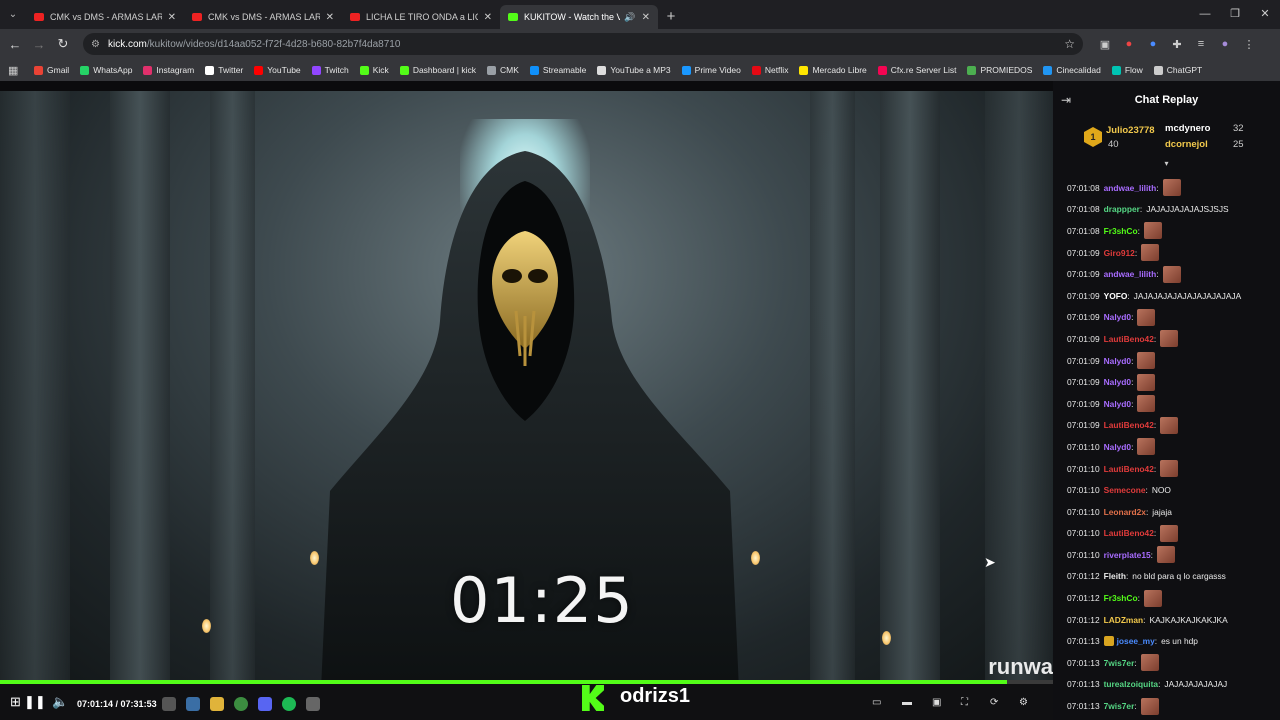 Image resolution: width=1280 pixels, height=720 pixels. I want to click on miniplayer-icon: ▣, so click(936, 702).